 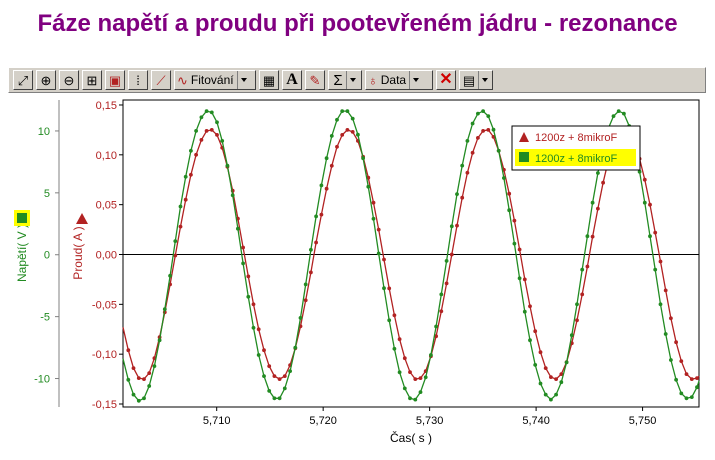 What do you see at coordinates (292, 80) in the screenshot?
I see `text-annotation-button: A` at bounding box center [292, 80].